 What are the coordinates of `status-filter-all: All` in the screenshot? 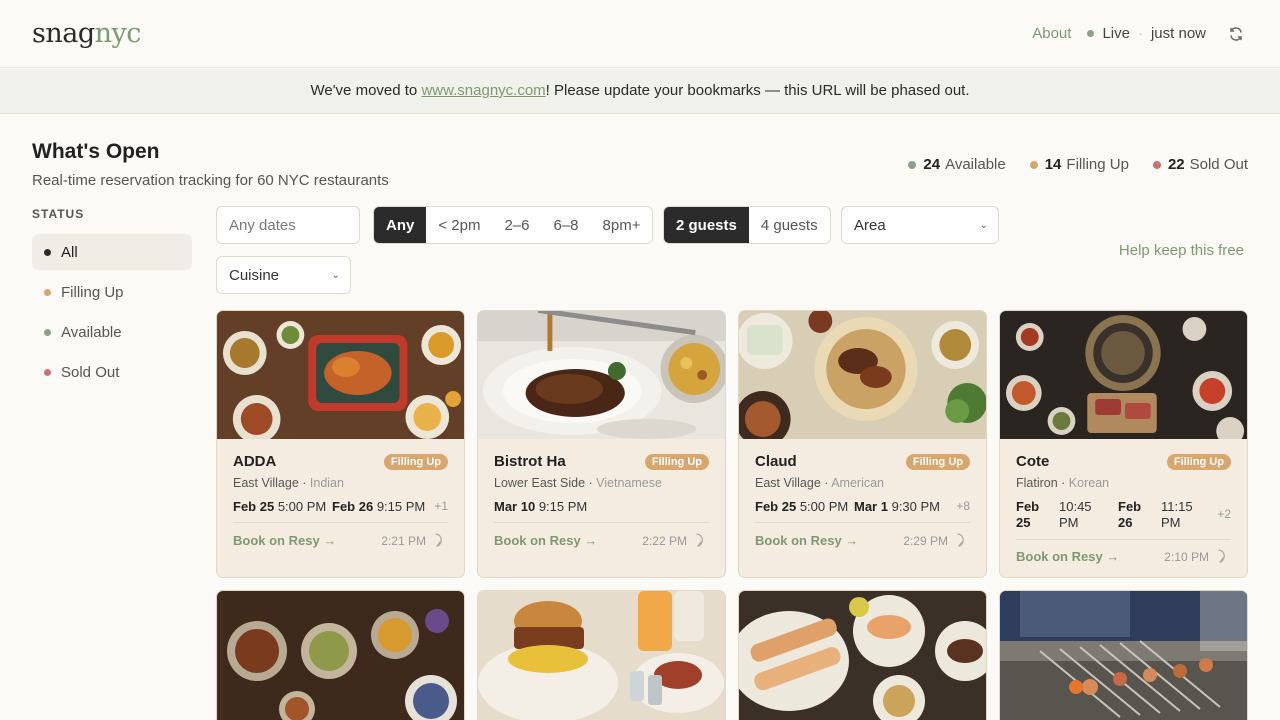 It's located at (112, 252).